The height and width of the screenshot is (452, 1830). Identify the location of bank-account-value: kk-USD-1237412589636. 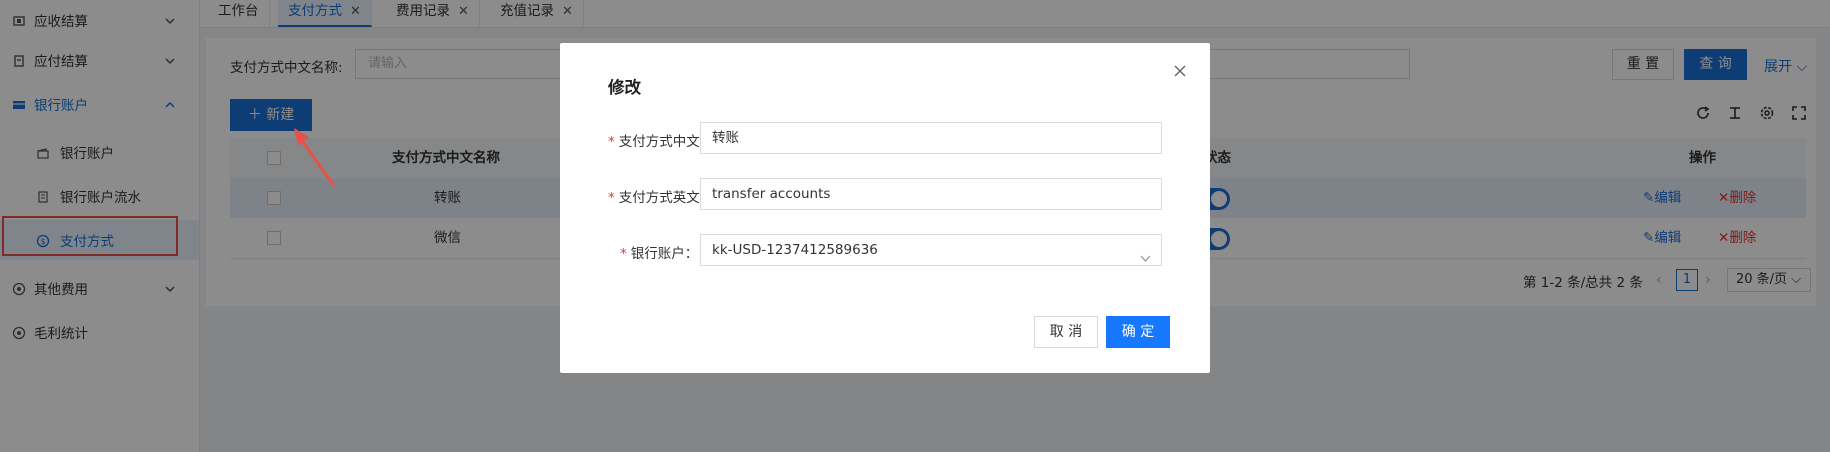
(795, 250).